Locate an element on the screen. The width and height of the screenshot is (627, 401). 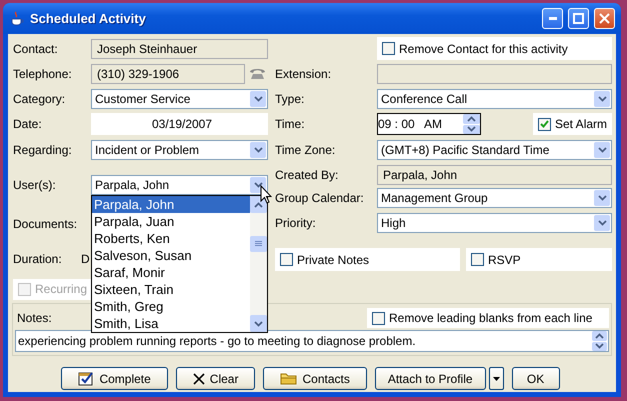
action-button: OK is located at coordinates (536, 378).